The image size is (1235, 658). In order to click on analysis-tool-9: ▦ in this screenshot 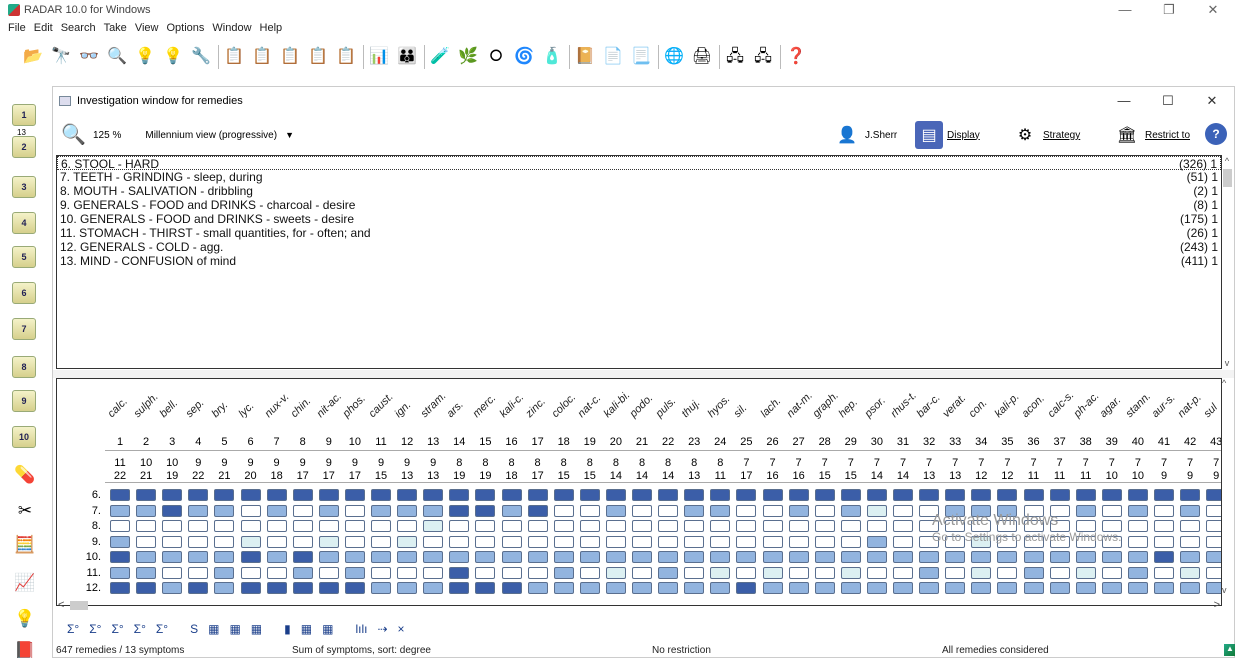, I will do `click(256, 629)`.